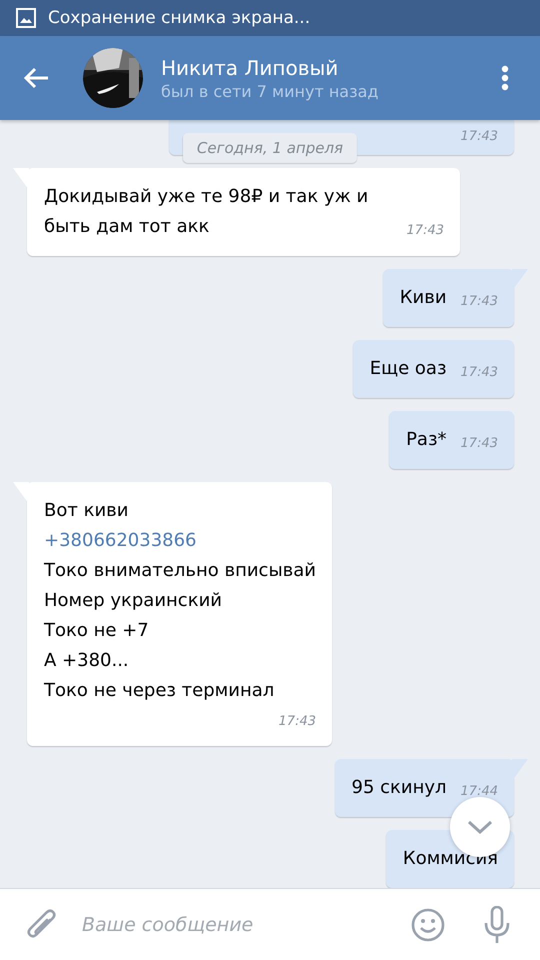 The image size is (540, 960). I want to click on message-time: 17:44, so click(479, 792).